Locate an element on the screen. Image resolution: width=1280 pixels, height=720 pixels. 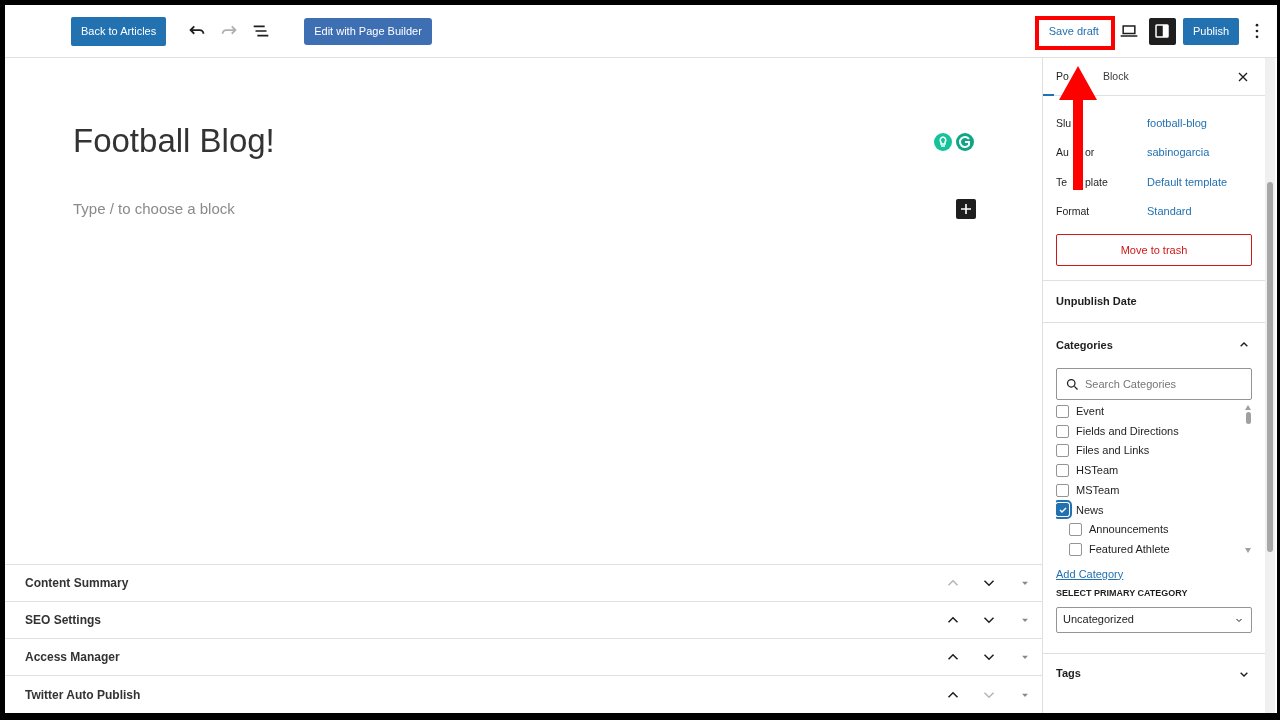
post-title: Football Blog! is located at coordinates (174, 141).